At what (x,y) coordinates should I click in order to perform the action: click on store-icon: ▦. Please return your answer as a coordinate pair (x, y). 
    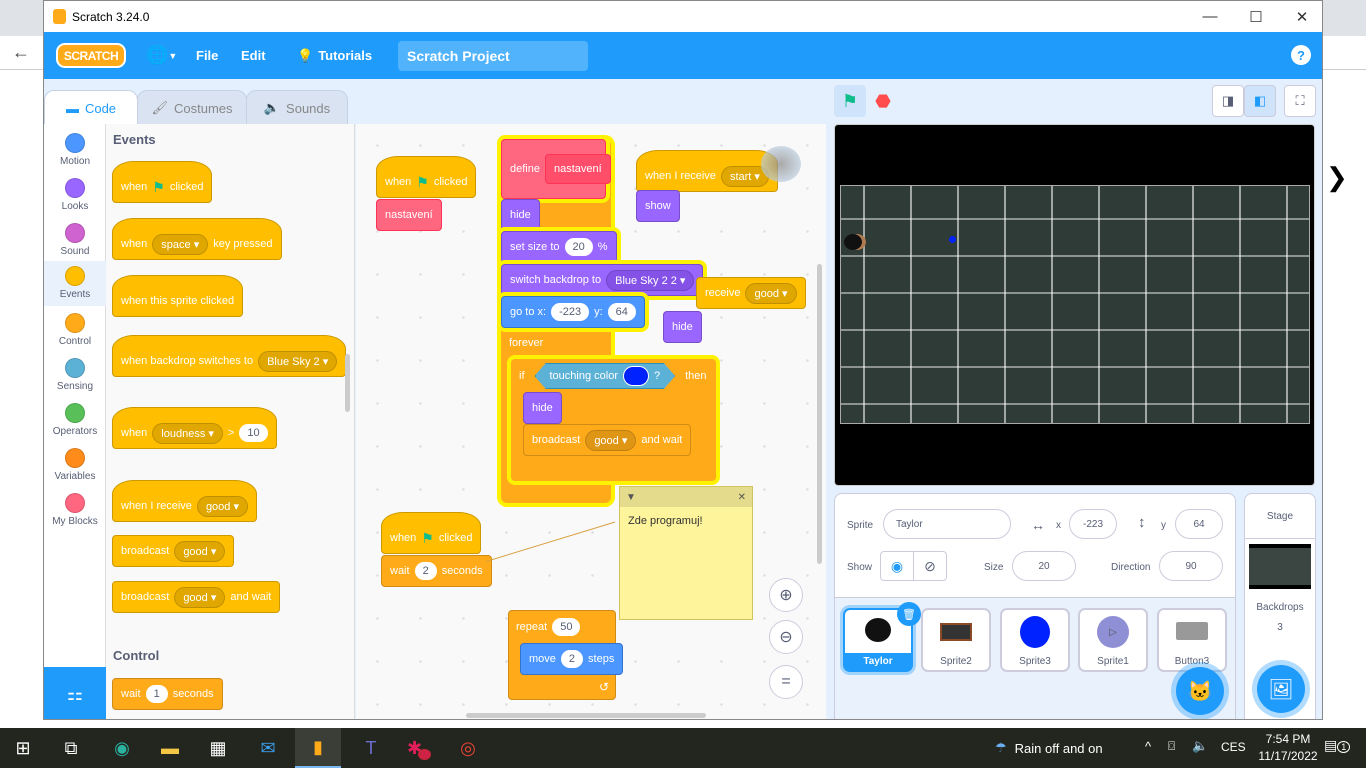
    Looking at the image, I should click on (218, 748).